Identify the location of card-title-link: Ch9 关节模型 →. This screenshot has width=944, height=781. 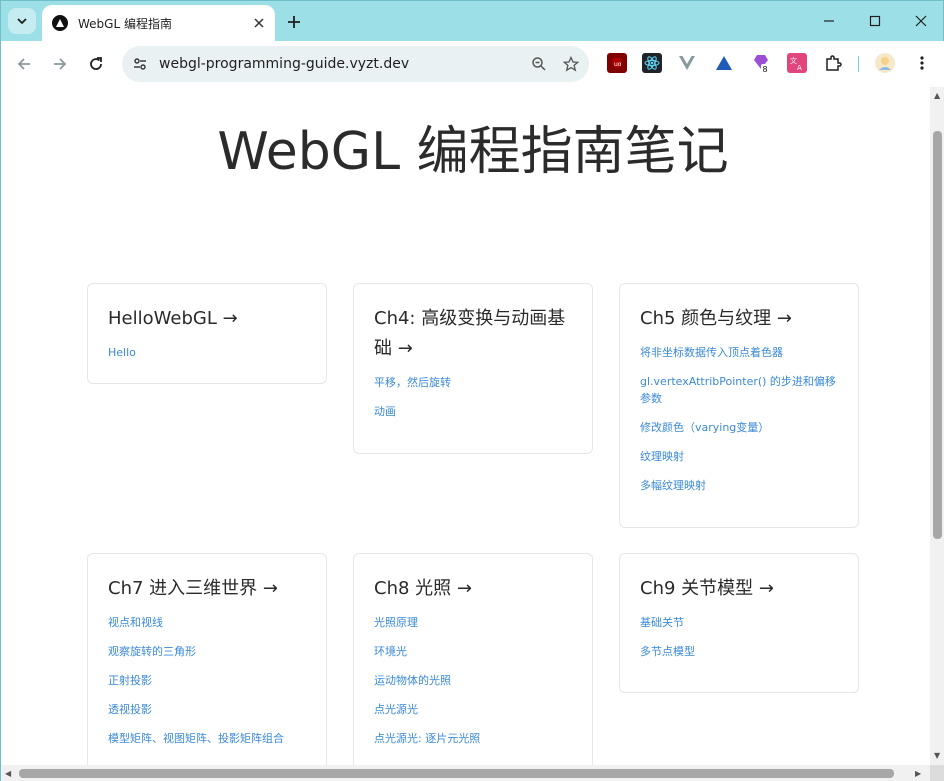
(739, 589).